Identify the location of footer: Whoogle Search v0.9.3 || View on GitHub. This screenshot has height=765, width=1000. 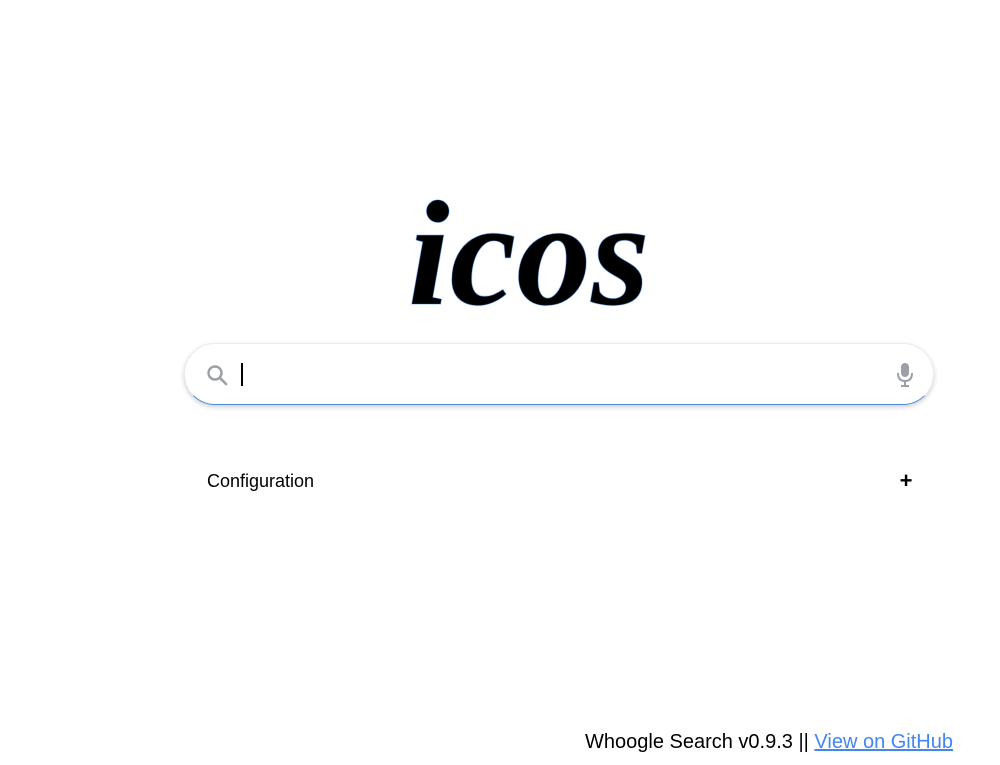
(769, 742).